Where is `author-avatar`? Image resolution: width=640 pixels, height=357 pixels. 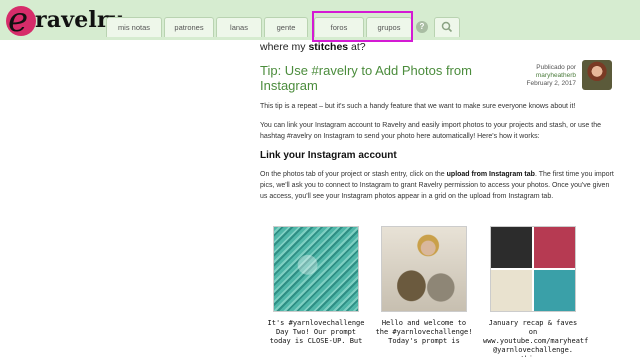 author-avatar is located at coordinates (597, 75).